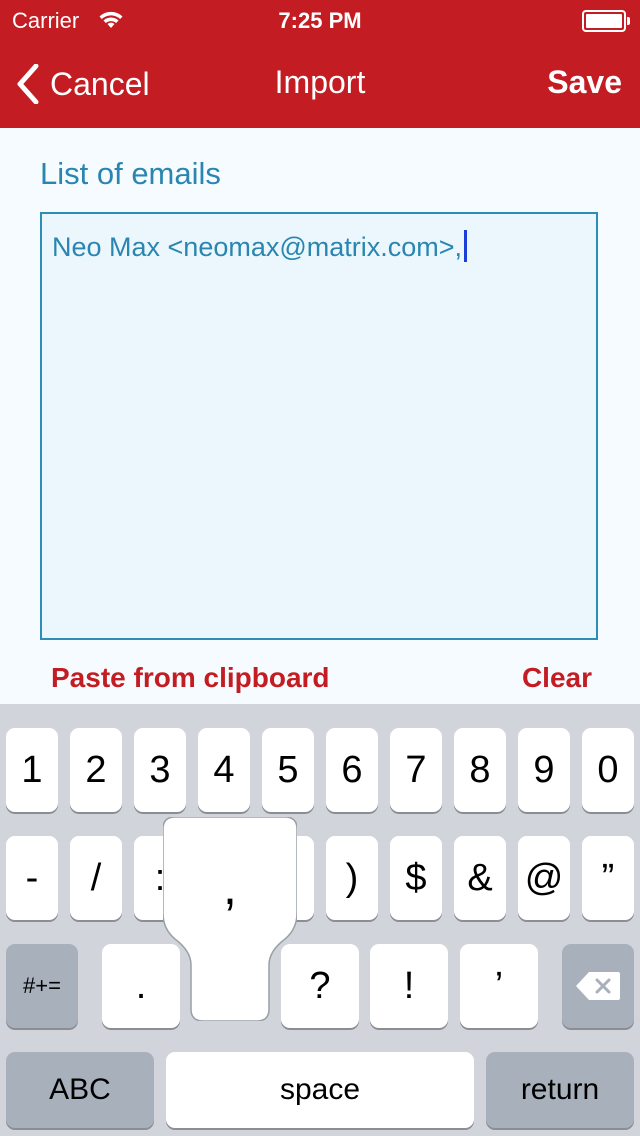  Describe the element at coordinates (606, 21) in the screenshot. I see `battery-icon` at that location.